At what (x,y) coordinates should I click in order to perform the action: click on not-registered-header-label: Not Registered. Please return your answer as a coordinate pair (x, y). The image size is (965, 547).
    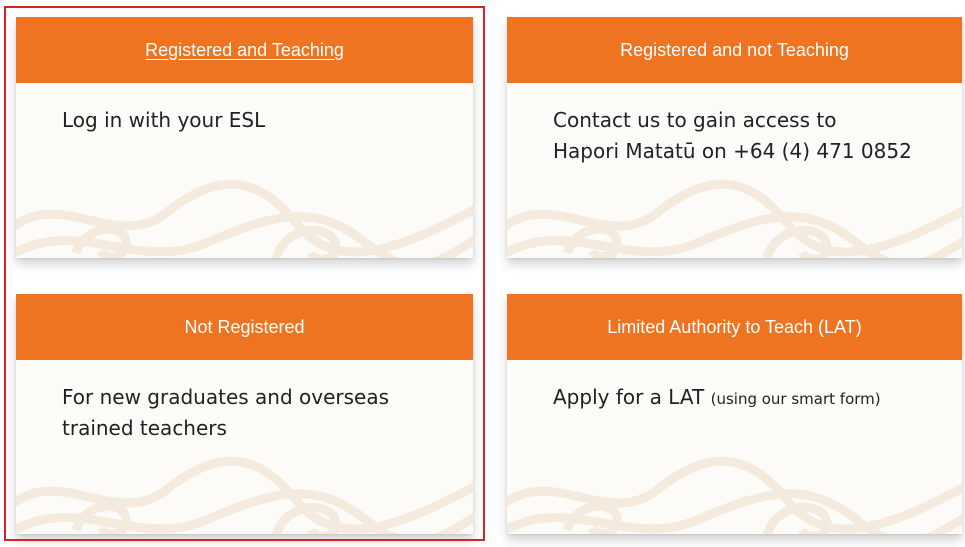
    Looking at the image, I should click on (244, 327).